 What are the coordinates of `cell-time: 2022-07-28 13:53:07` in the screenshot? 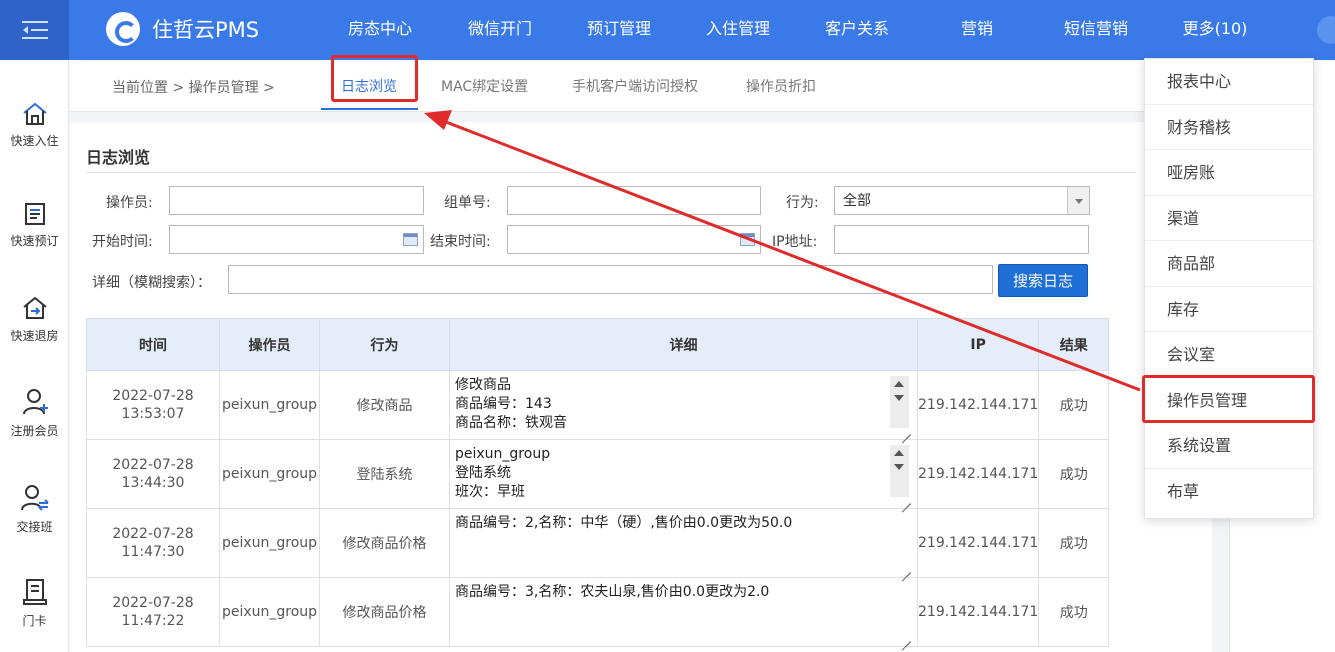 It's located at (153, 405).